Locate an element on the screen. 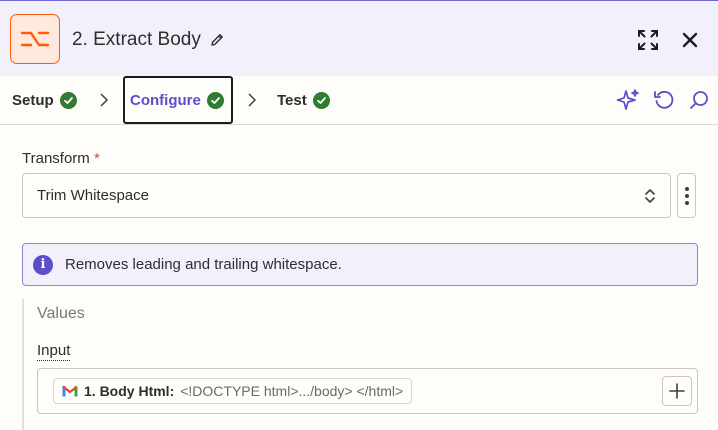 The width and height of the screenshot is (718, 430). token-label: 1. Body Html: is located at coordinates (129, 391).